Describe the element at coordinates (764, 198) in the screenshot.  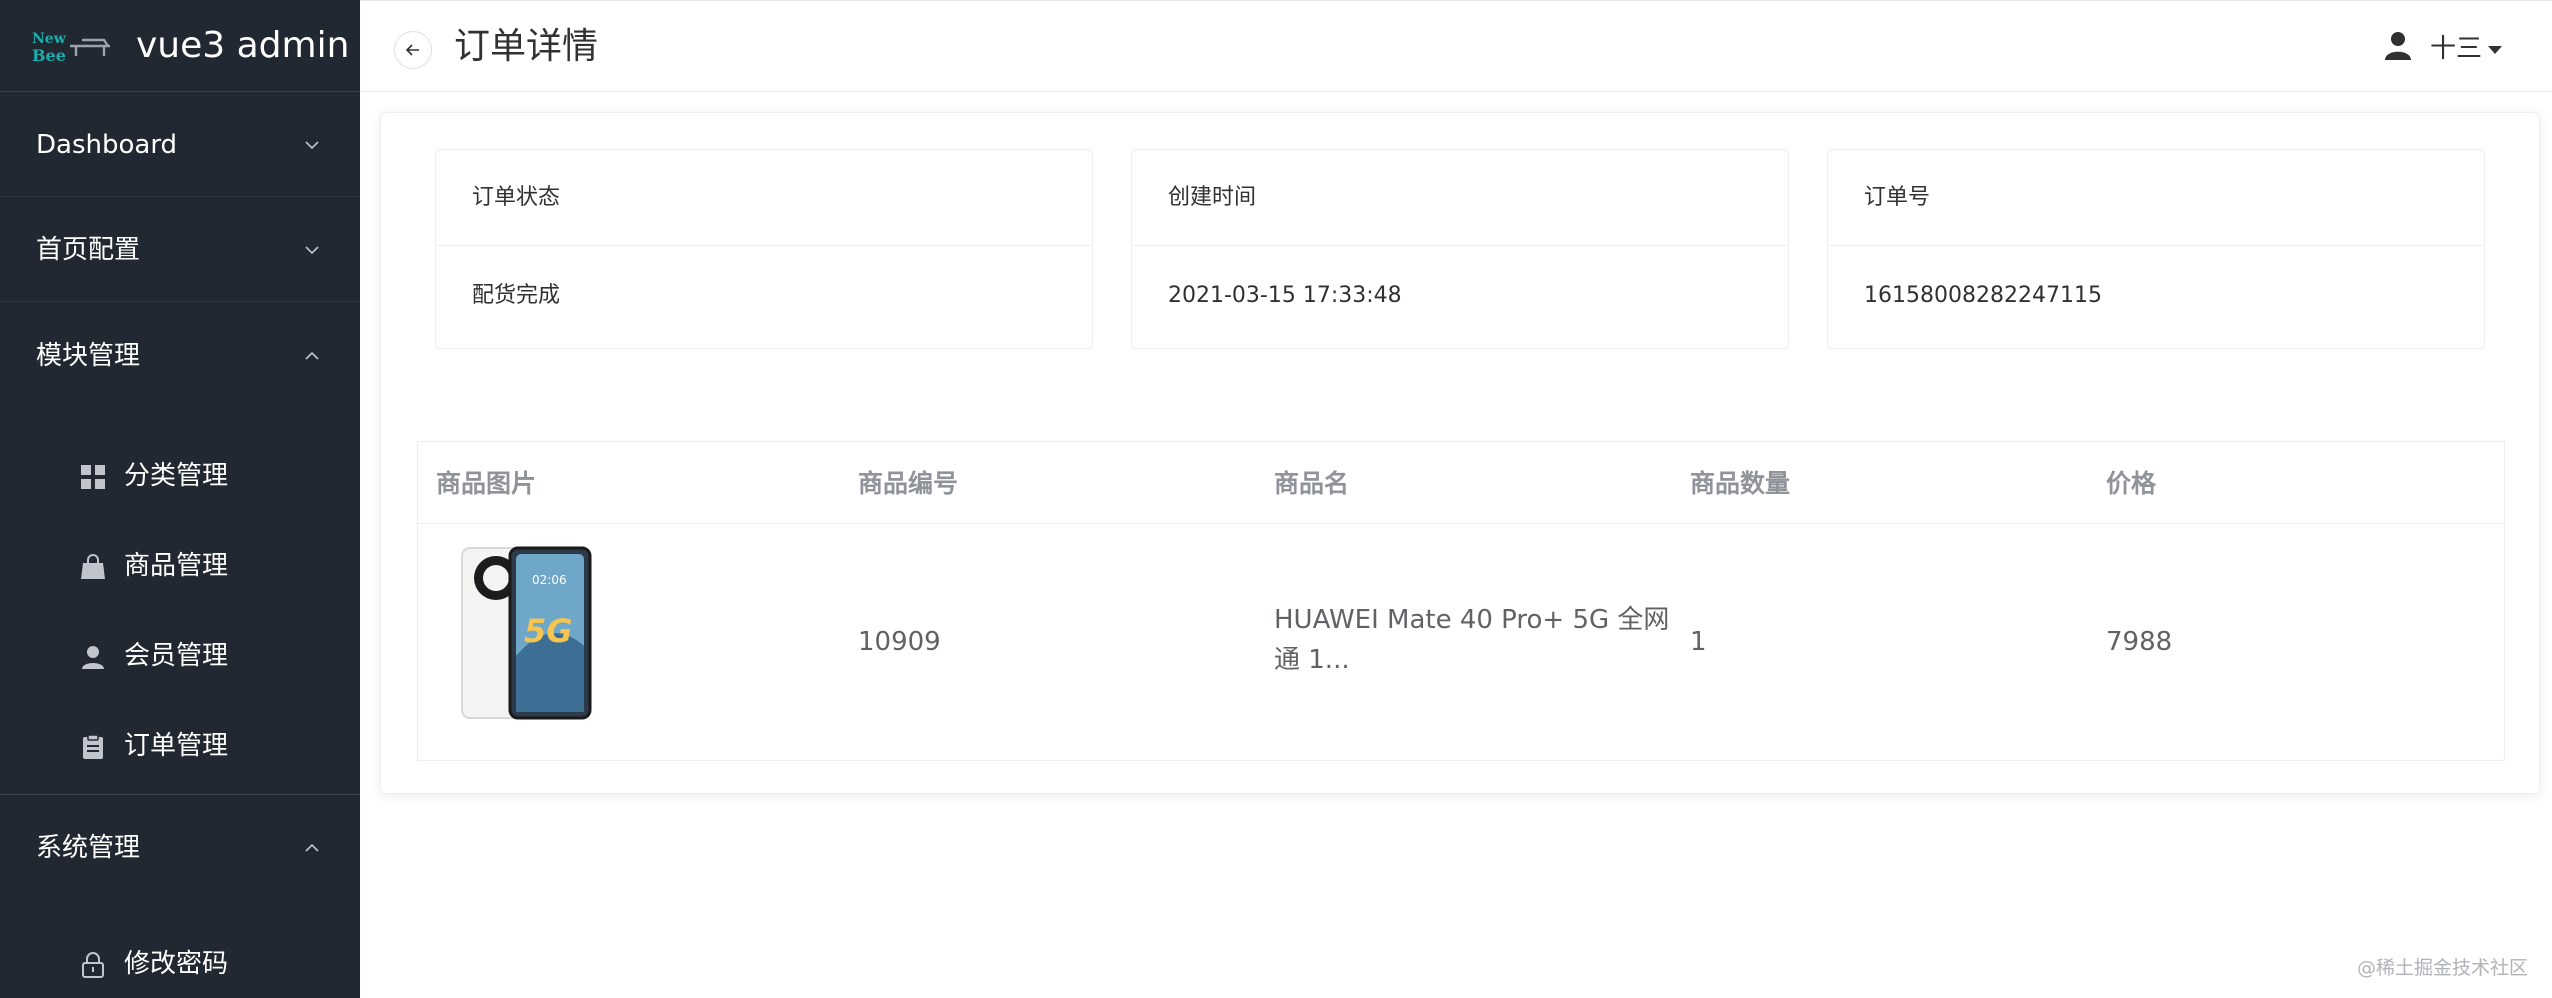
I see `order-status-header: 订单状态` at that location.